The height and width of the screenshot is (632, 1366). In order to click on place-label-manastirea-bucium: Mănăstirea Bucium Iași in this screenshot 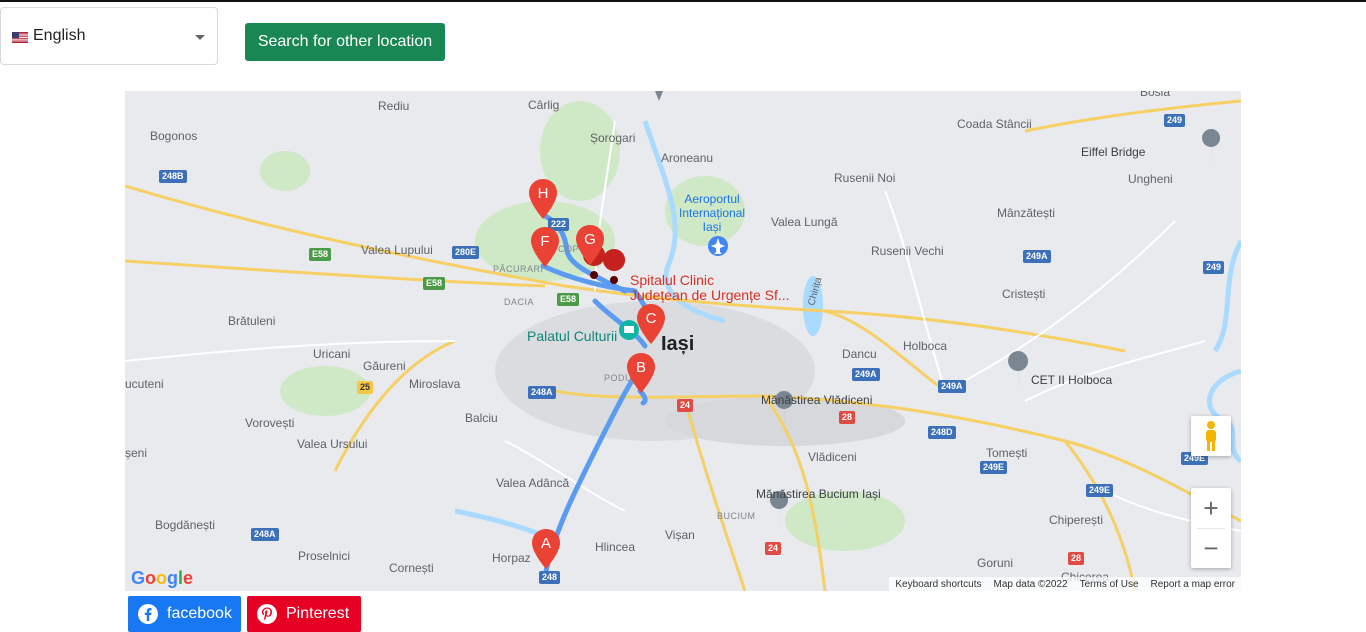, I will do `click(818, 494)`.